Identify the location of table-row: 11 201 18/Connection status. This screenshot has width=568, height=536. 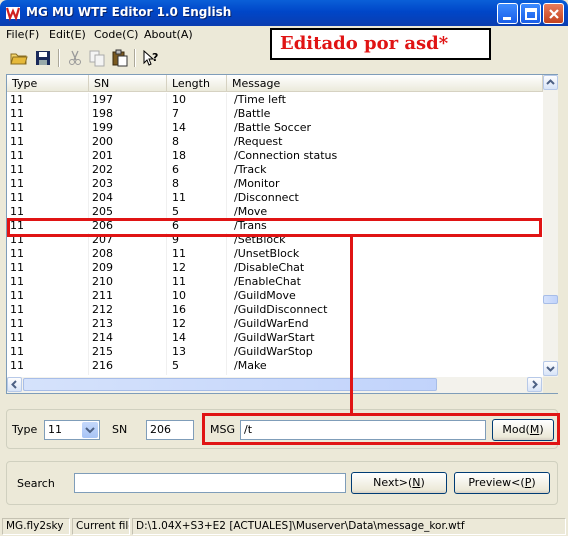
(275, 156).